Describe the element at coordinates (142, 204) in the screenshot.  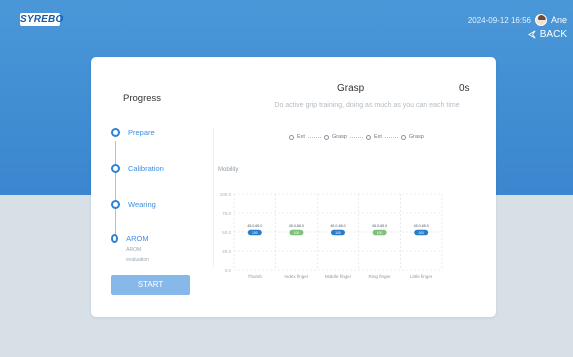
I see `step-label: Wearing` at that location.